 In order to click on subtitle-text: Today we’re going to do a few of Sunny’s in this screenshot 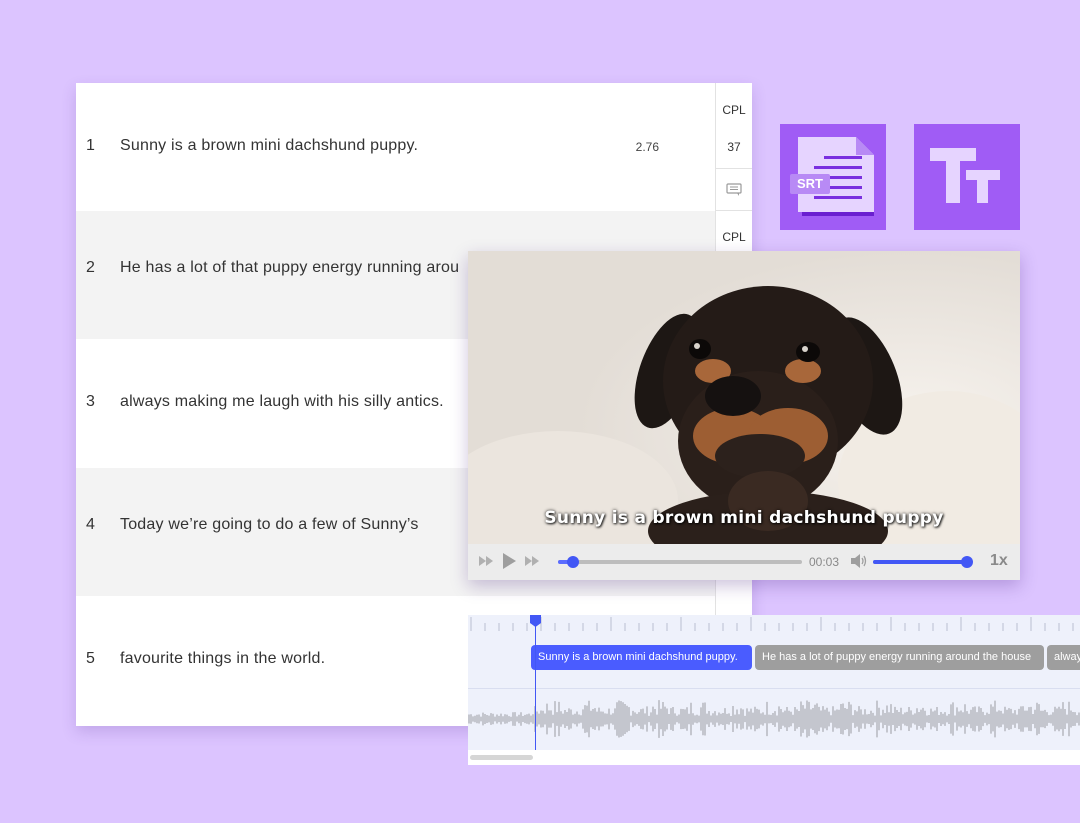, I will do `click(269, 525)`.